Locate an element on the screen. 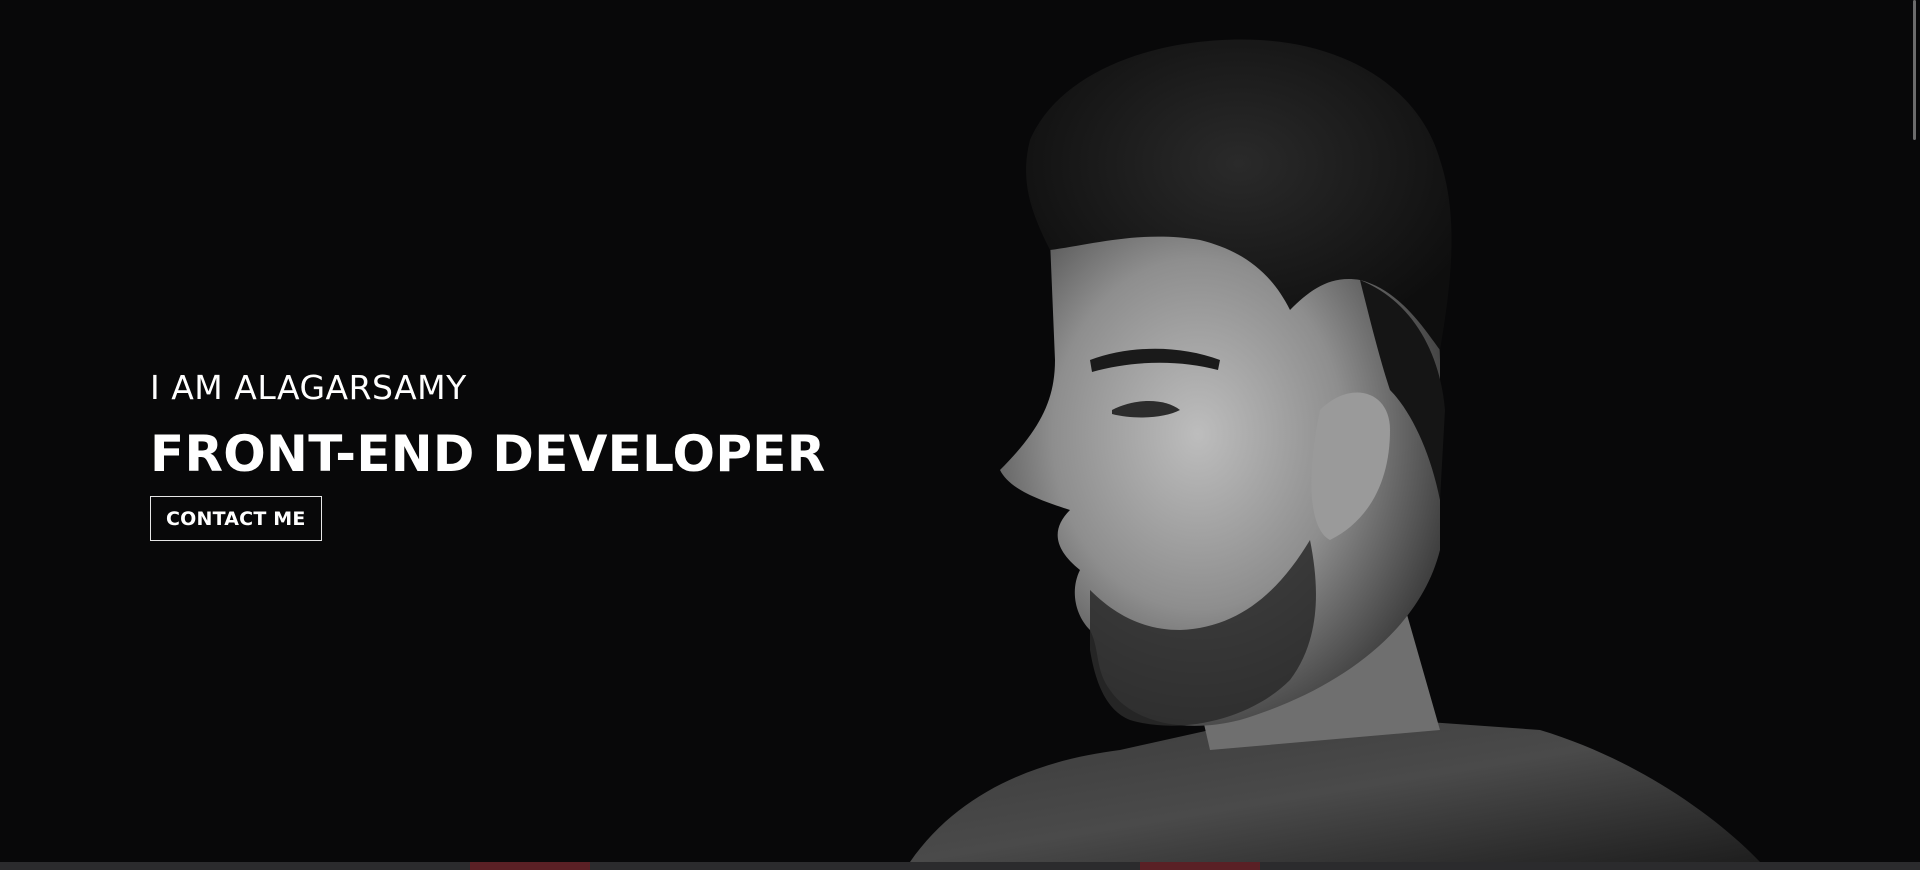 This screenshot has width=1920, height=870. bottom-strip is located at coordinates (960, 866).